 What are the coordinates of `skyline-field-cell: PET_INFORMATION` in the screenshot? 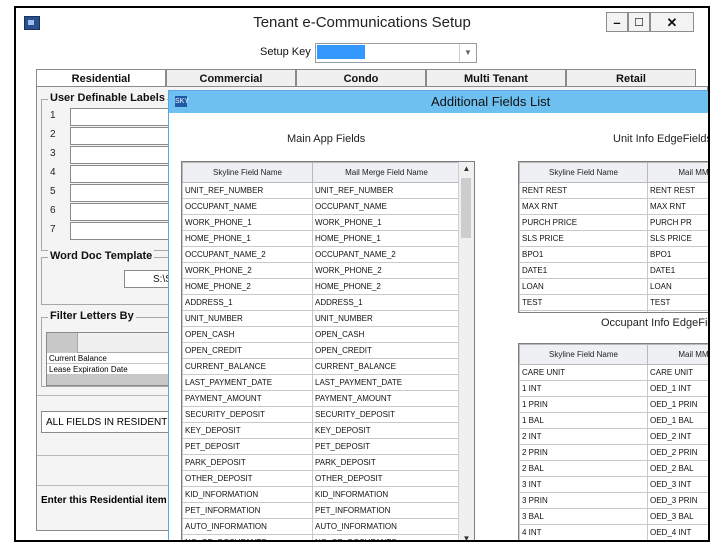 It's located at (247, 510).